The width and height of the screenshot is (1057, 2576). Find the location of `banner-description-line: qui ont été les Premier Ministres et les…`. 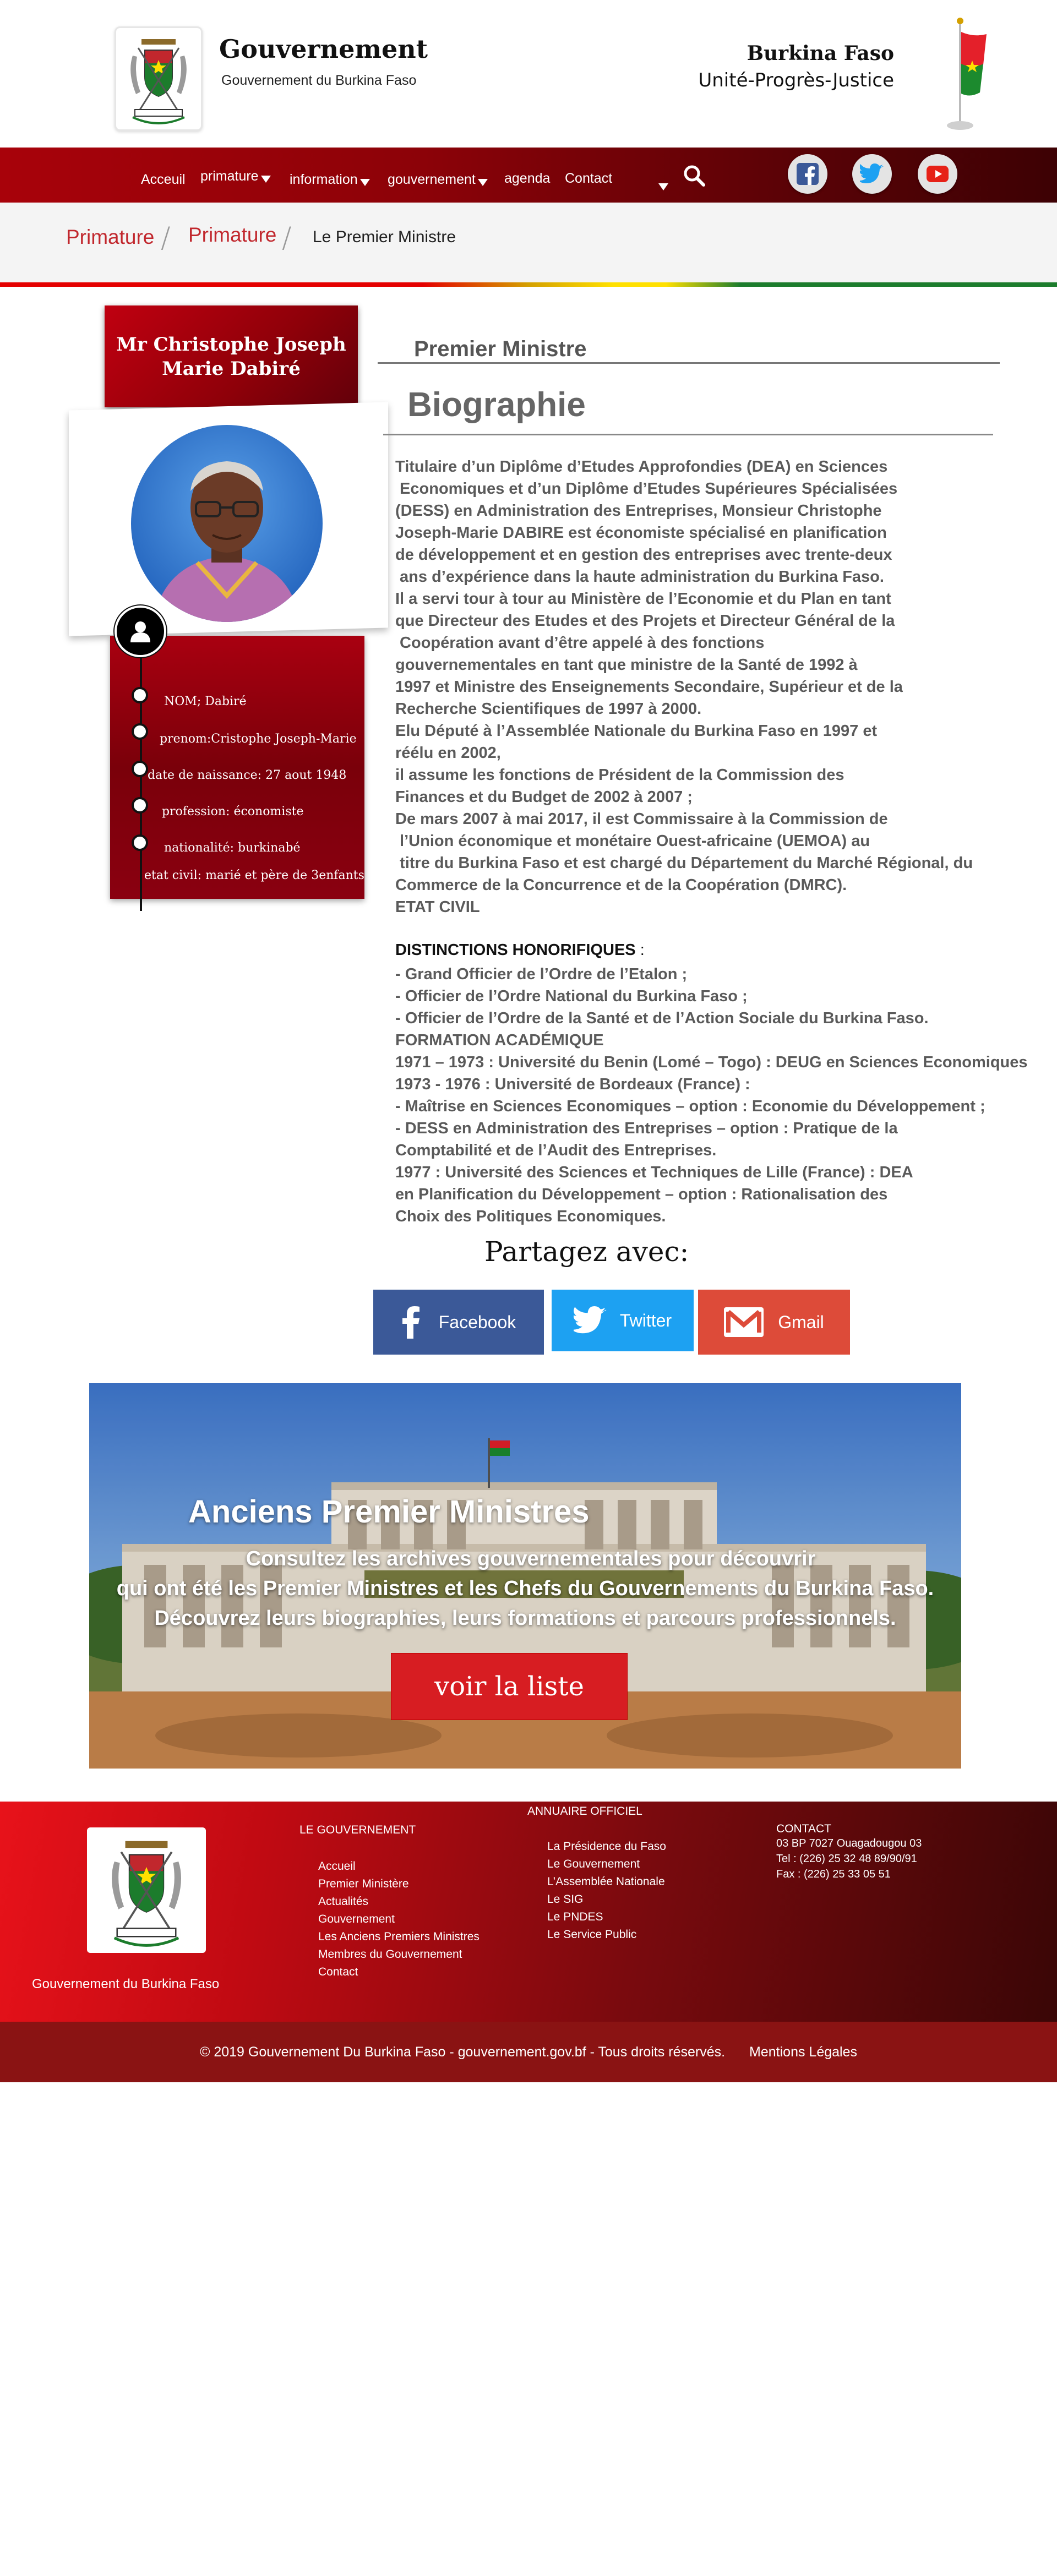

banner-description-line: qui ont été les Premier Ministres et les… is located at coordinates (525, 1589).